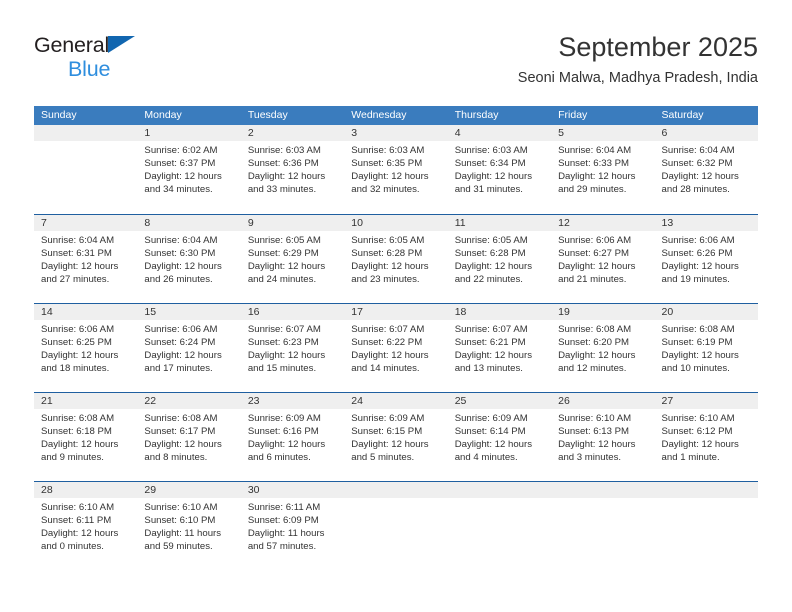 This screenshot has height=612, width=792. What do you see at coordinates (283, 343) in the screenshot?
I see `sunset-text: Sunset: 6:23 PM` at bounding box center [283, 343].